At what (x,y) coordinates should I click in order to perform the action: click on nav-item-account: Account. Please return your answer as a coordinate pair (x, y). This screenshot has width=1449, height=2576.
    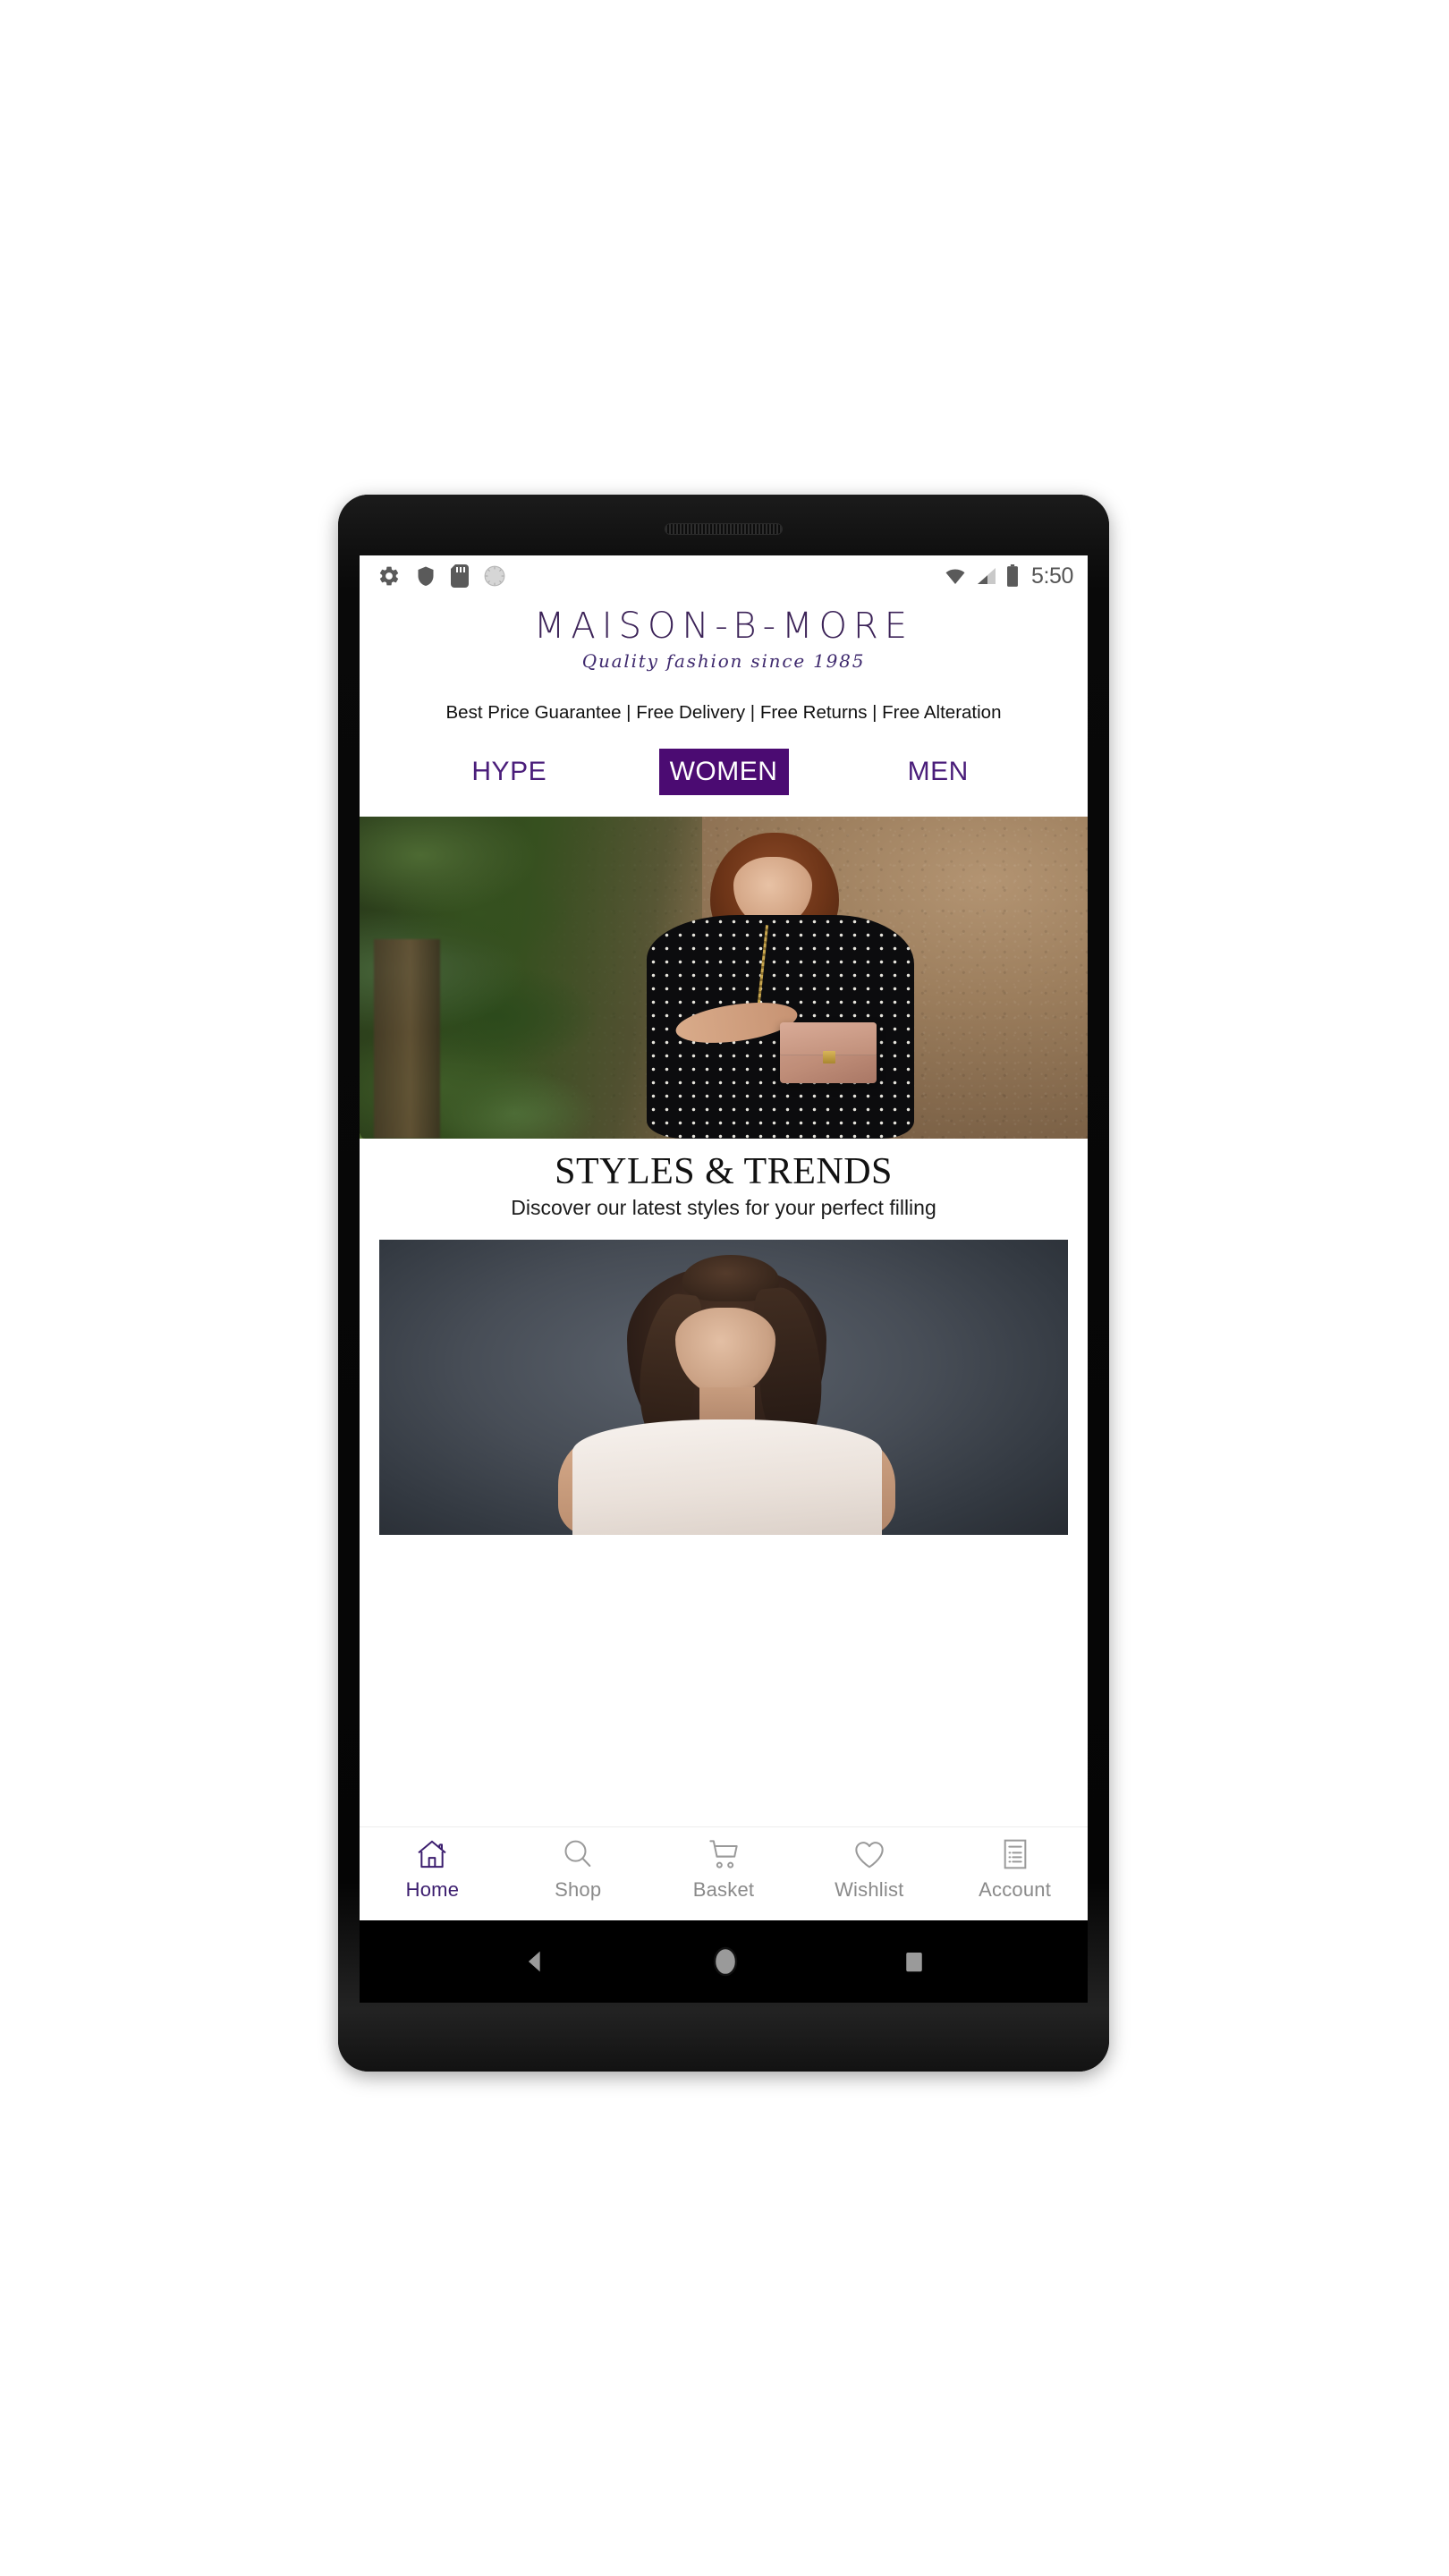
    Looking at the image, I should click on (1015, 1869).